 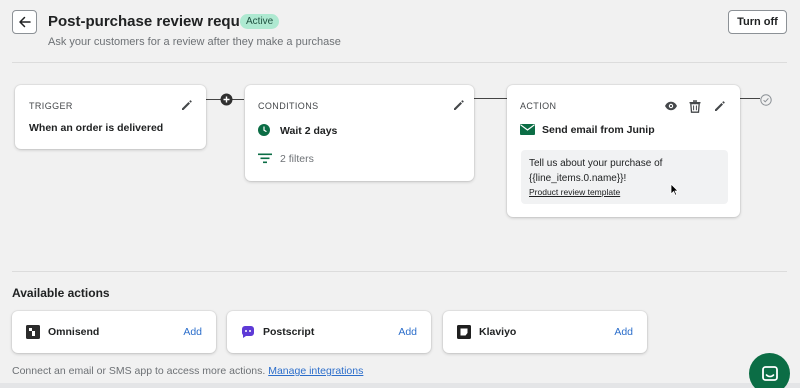 What do you see at coordinates (329, 332) in the screenshot?
I see `integration-card-postscript: Postscript Add` at bounding box center [329, 332].